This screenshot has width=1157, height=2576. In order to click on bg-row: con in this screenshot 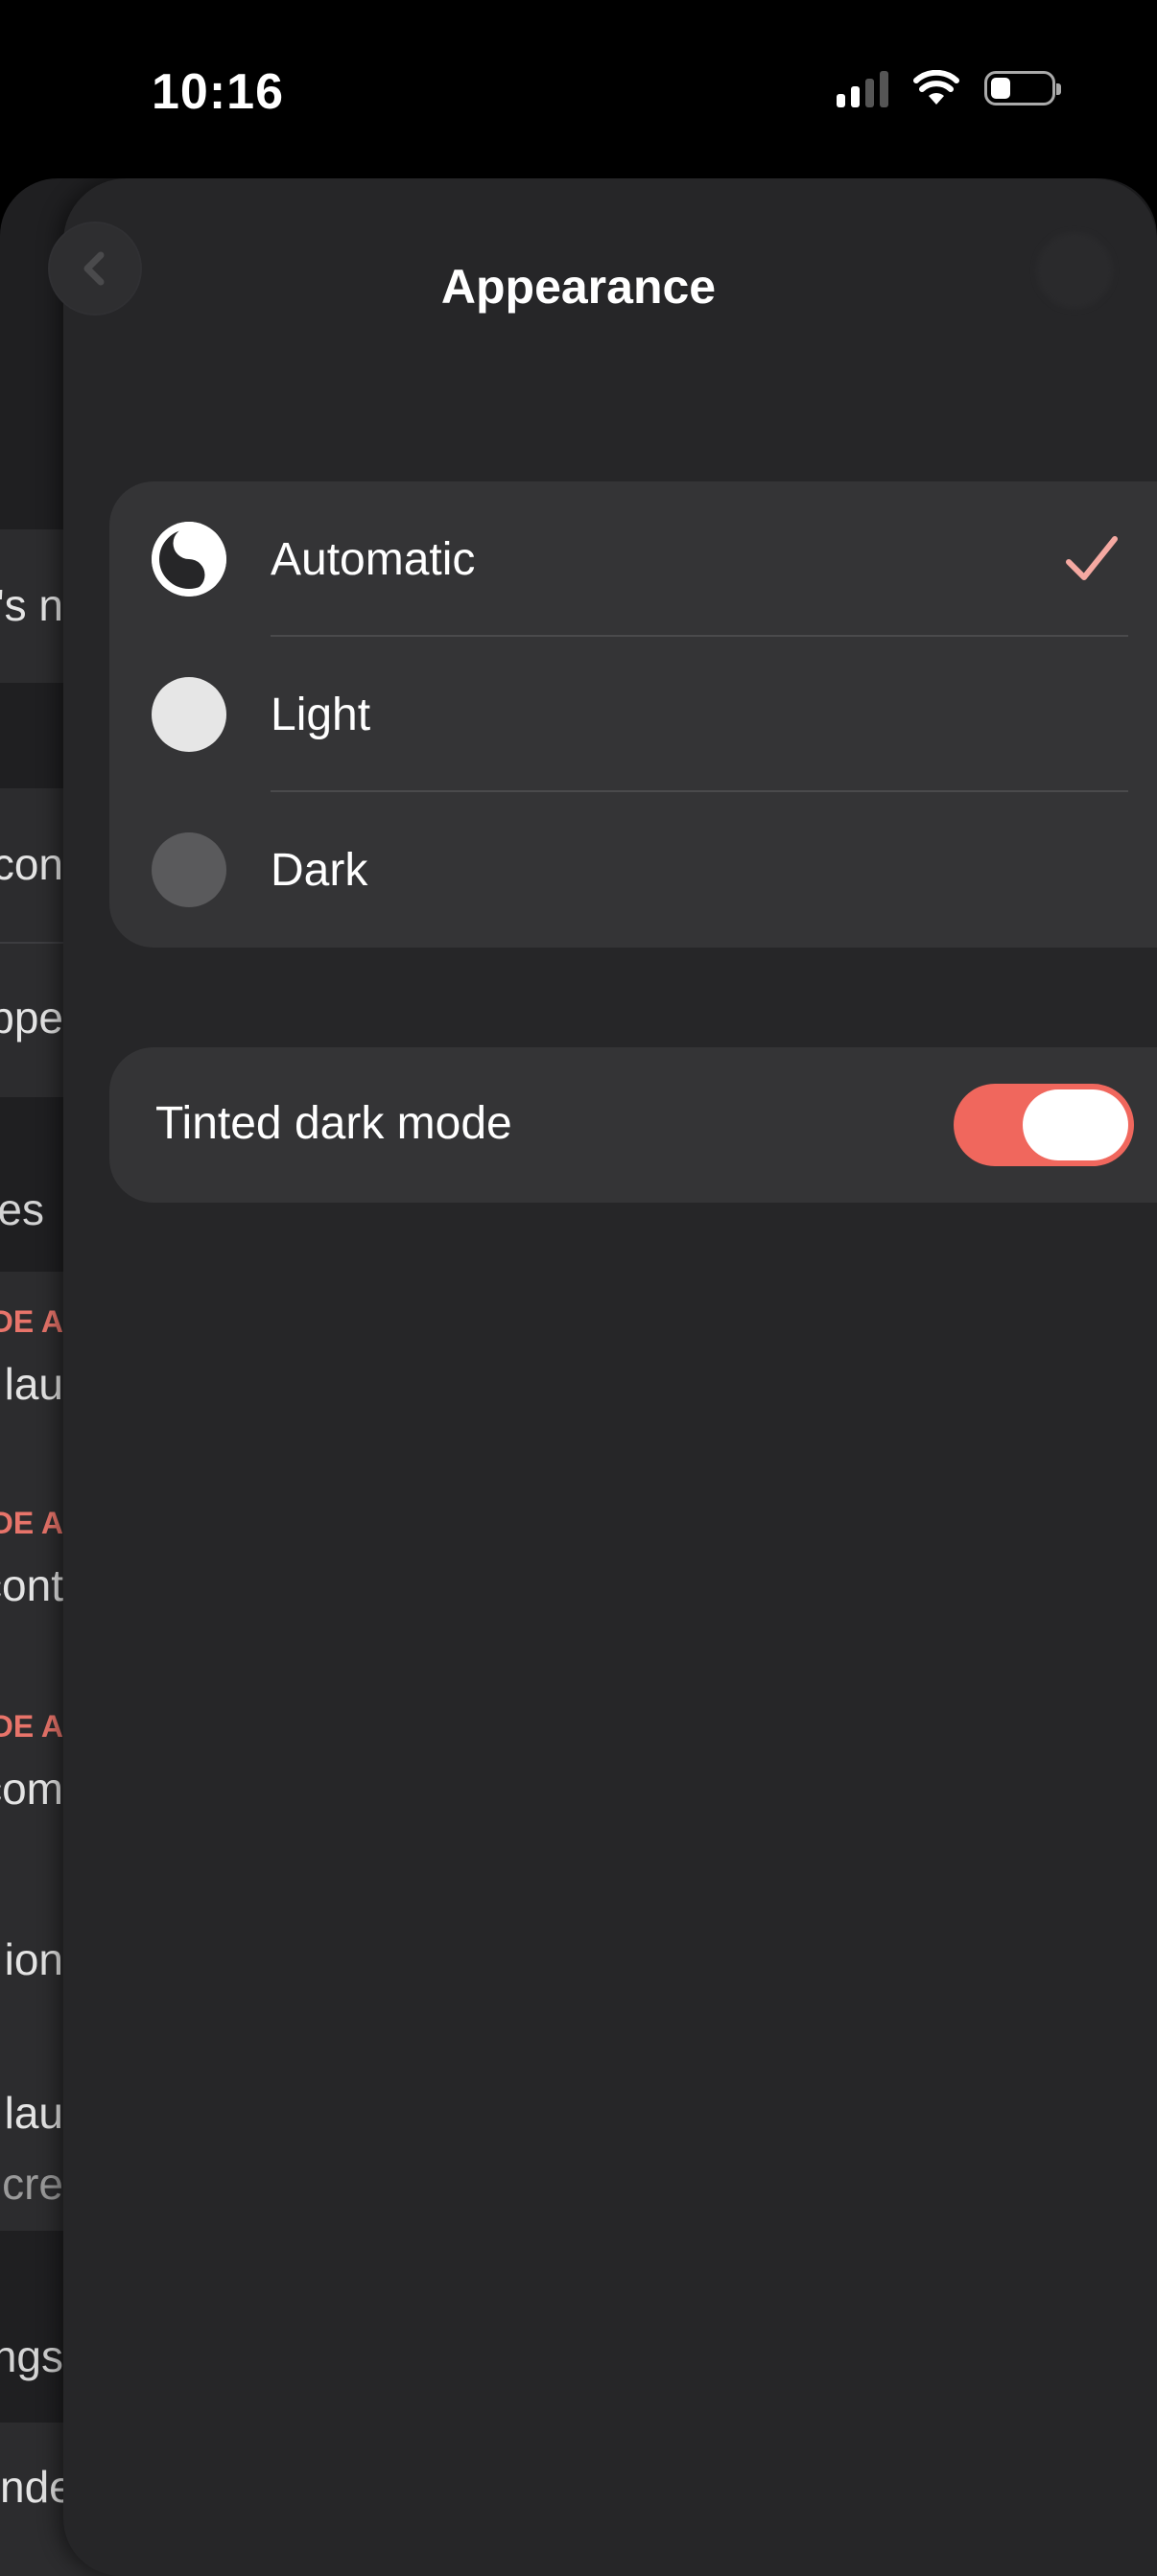, I will do `click(31, 865)`.